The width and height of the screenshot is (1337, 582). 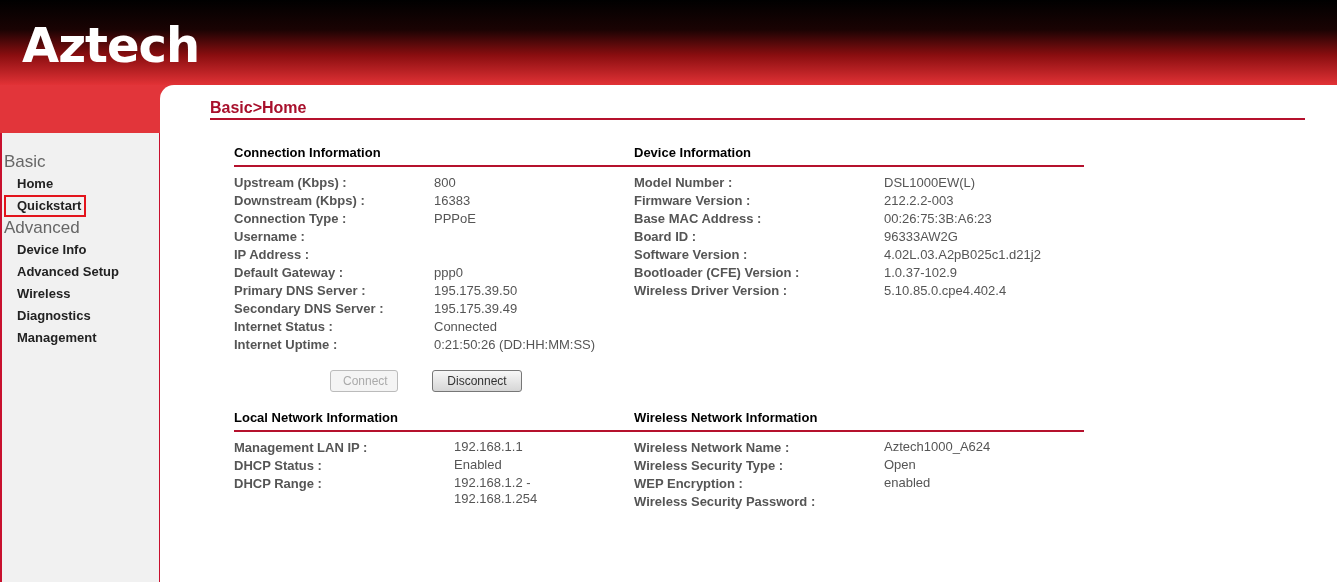 I want to click on field-value: enabled, so click(x=907, y=483).